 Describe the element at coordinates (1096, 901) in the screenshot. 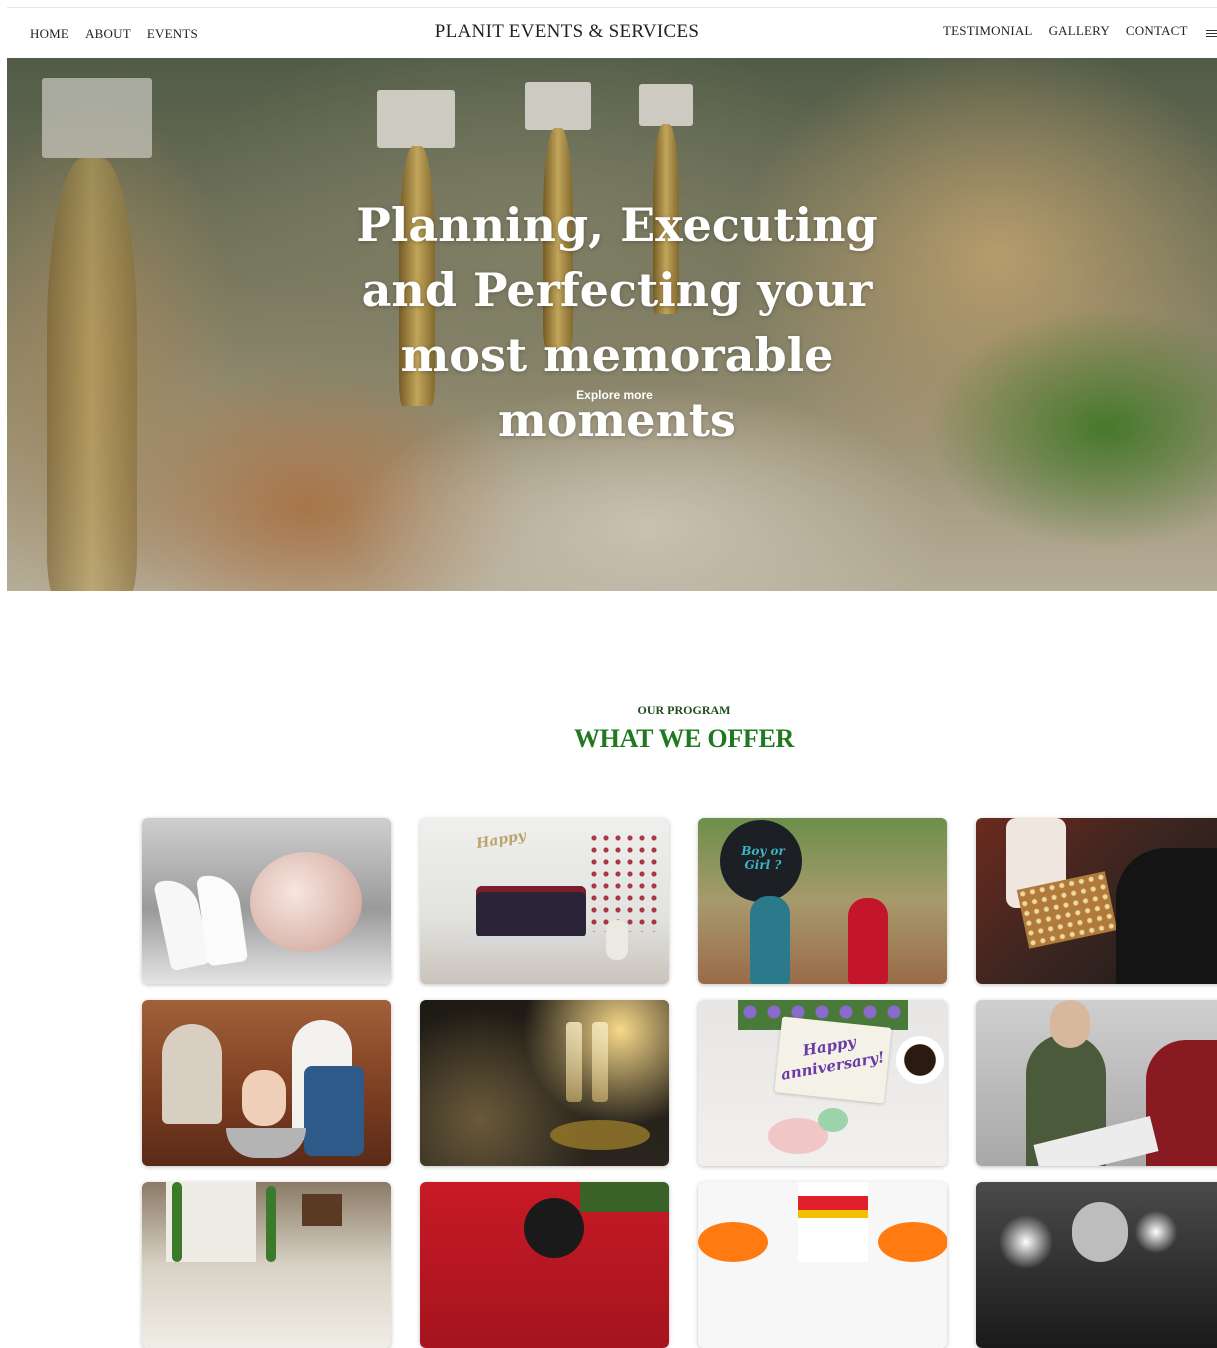

I see `offer-card-gift` at that location.